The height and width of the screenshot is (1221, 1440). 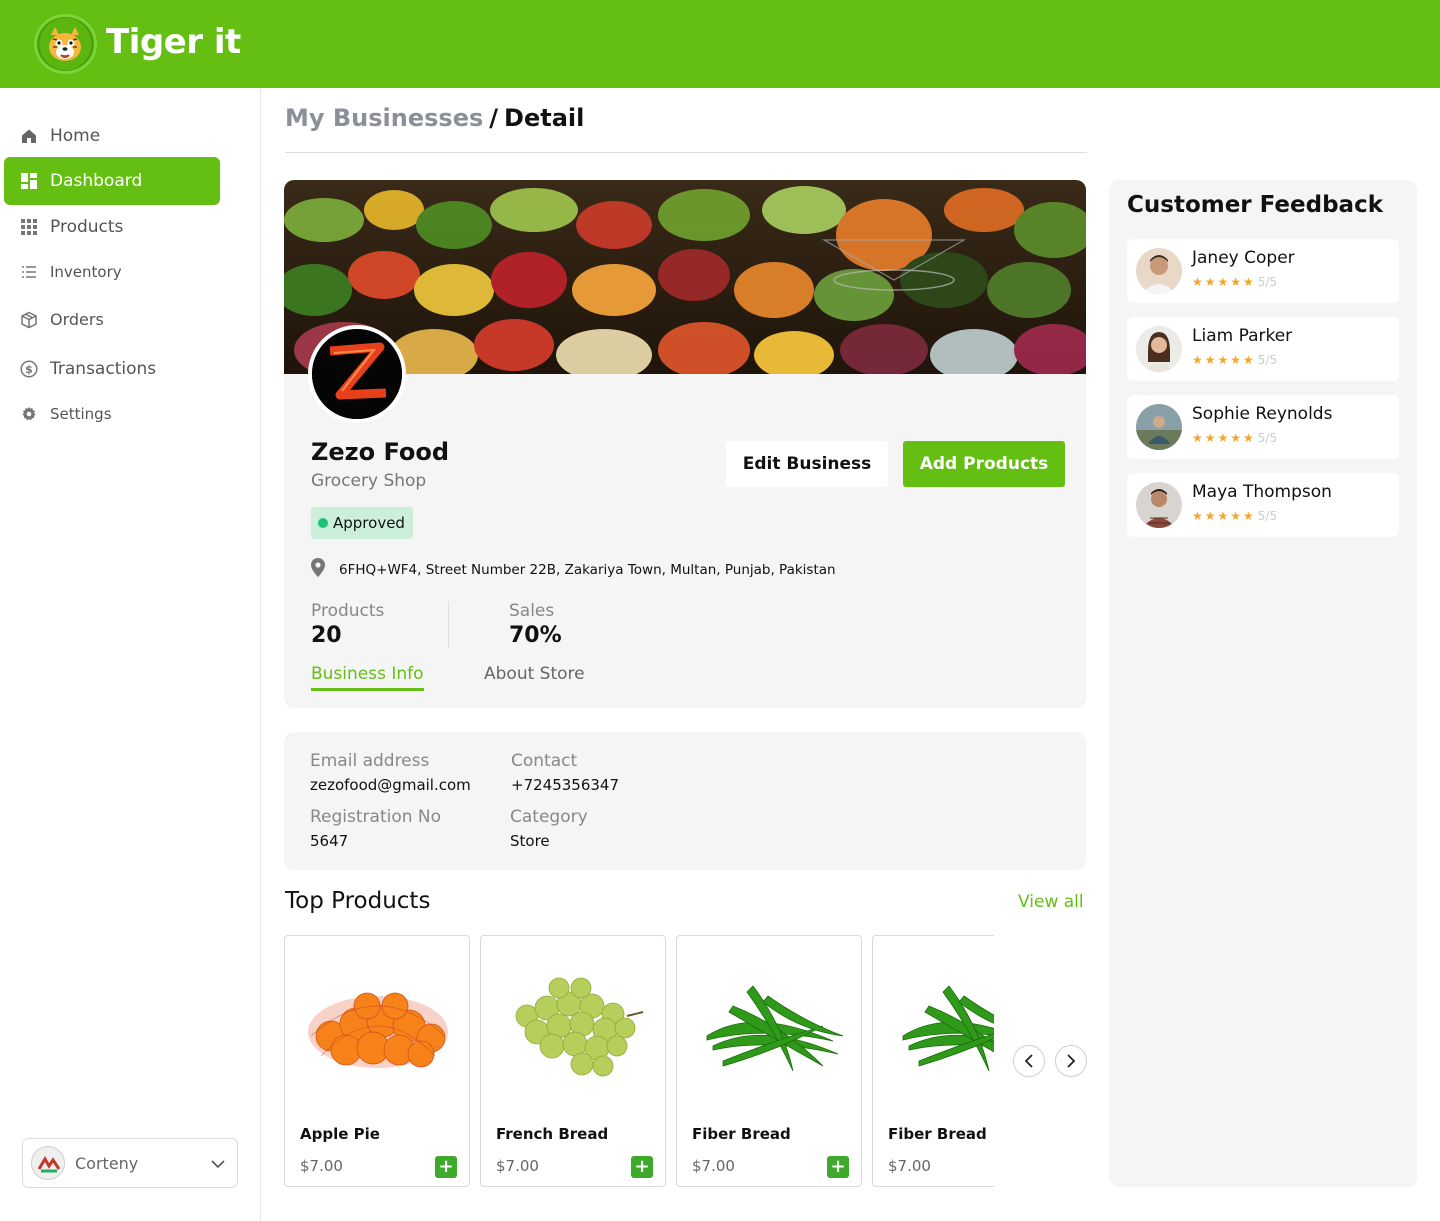 I want to click on chevron-right-icon, so click(x=1071, y=1061).